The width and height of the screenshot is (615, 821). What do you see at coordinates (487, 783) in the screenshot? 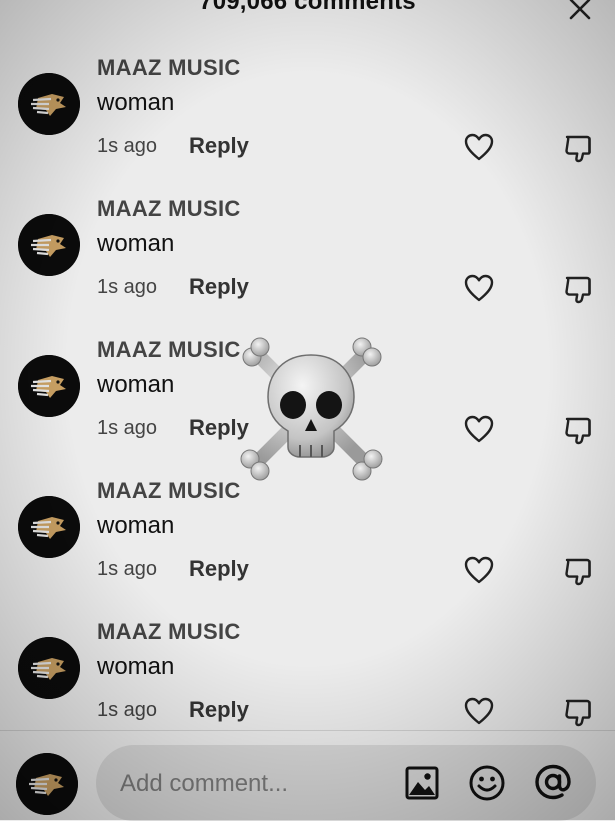
I see `emoji-icon` at bounding box center [487, 783].